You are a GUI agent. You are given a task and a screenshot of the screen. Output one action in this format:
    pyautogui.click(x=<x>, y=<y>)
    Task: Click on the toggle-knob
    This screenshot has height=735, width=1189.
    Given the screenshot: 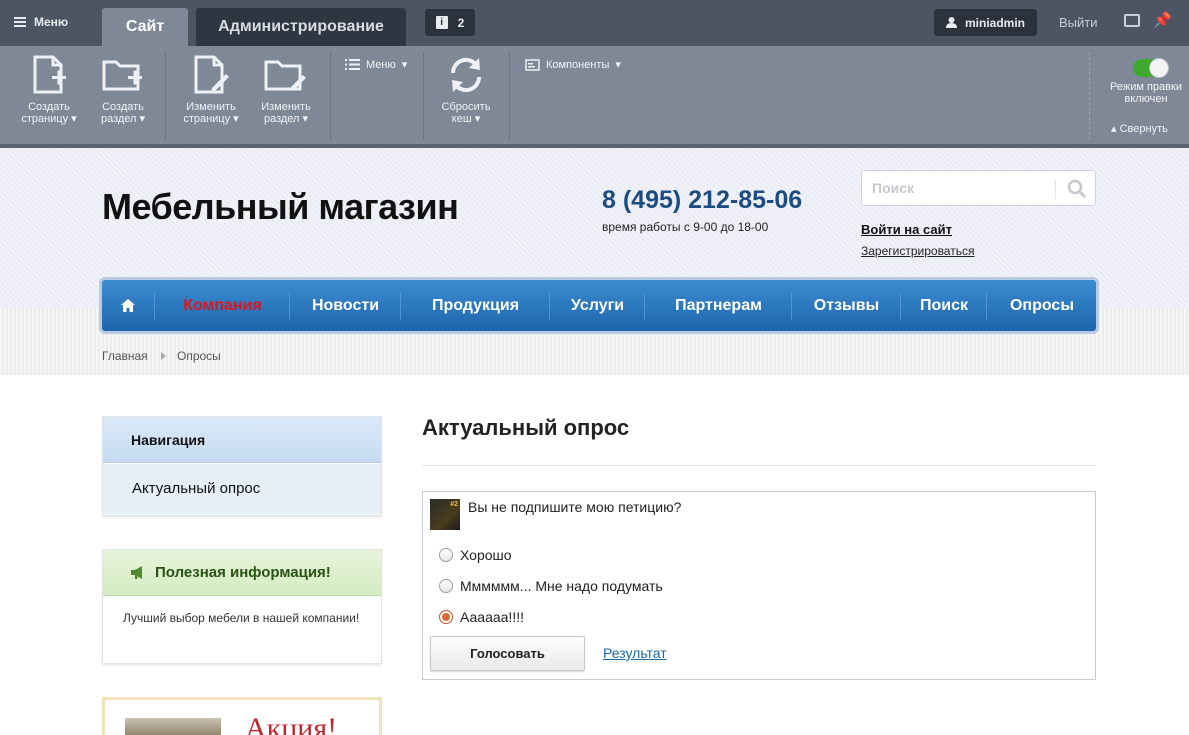 What is the action you would take?
    pyautogui.click(x=1159, y=68)
    